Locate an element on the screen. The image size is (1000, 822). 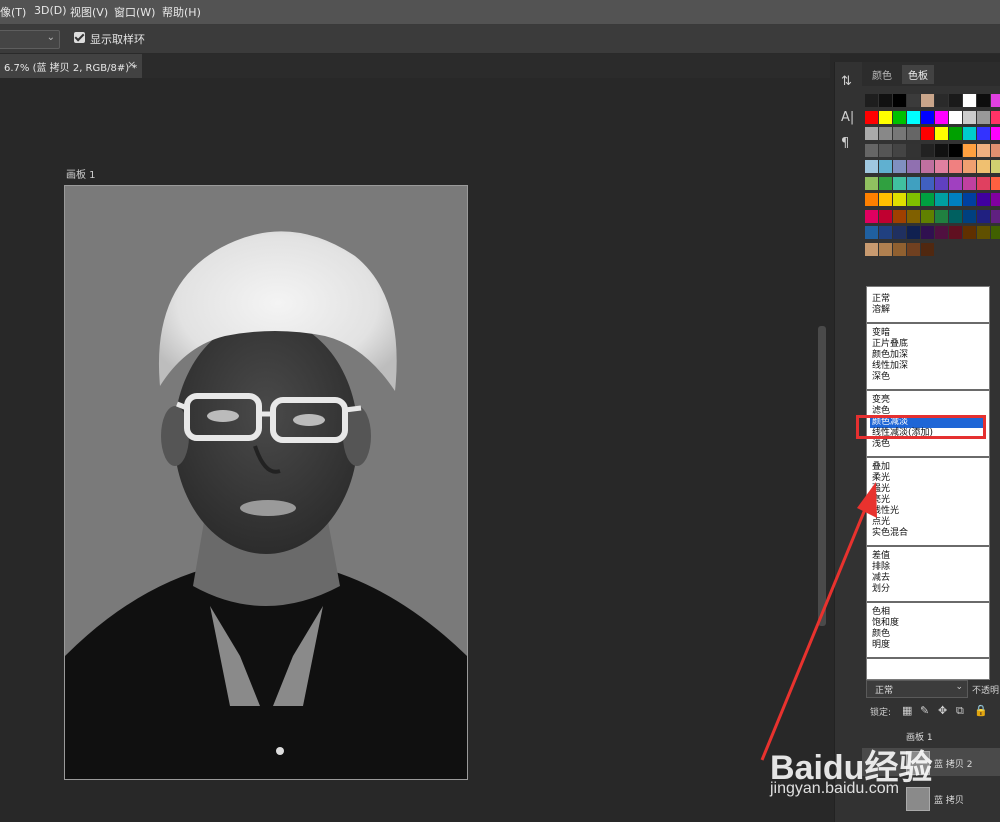
menu-item-image: 像(T) is located at coordinates (13, 12).